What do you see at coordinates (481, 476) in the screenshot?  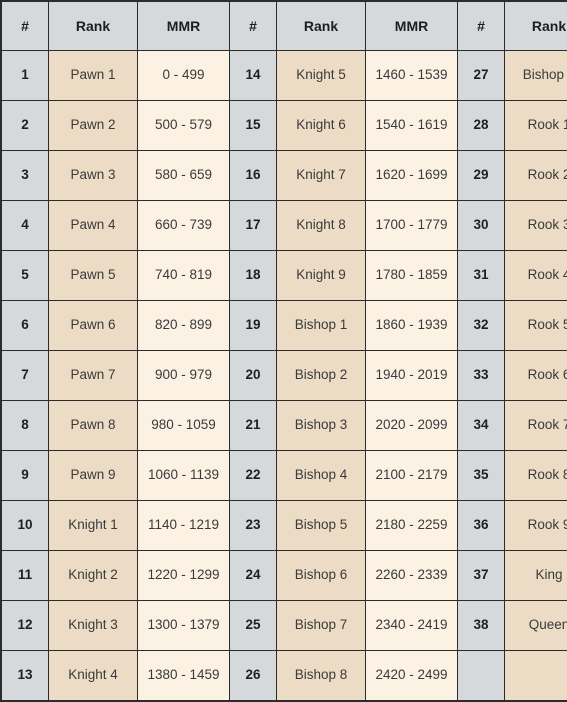 I see `cell-idx3: 35` at bounding box center [481, 476].